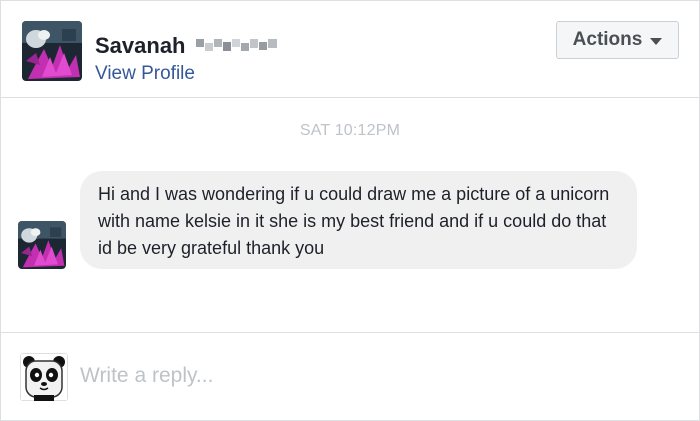 Image resolution: width=700 pixels, height=421 pixels. I want to click on message-timestamp: SAT 10:12PM, so click(350, 130).